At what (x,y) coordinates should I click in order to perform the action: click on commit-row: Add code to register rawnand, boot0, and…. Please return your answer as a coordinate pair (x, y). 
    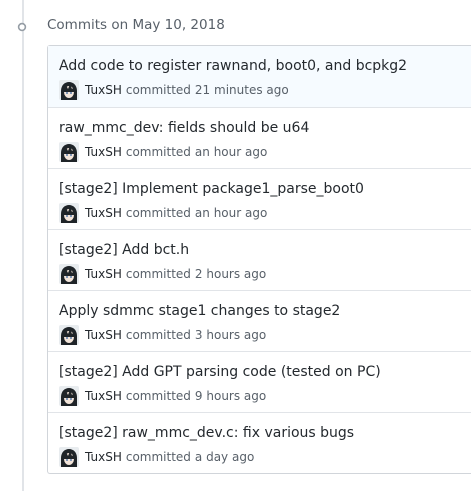
    Looking at the image, I should click on (259, 76).